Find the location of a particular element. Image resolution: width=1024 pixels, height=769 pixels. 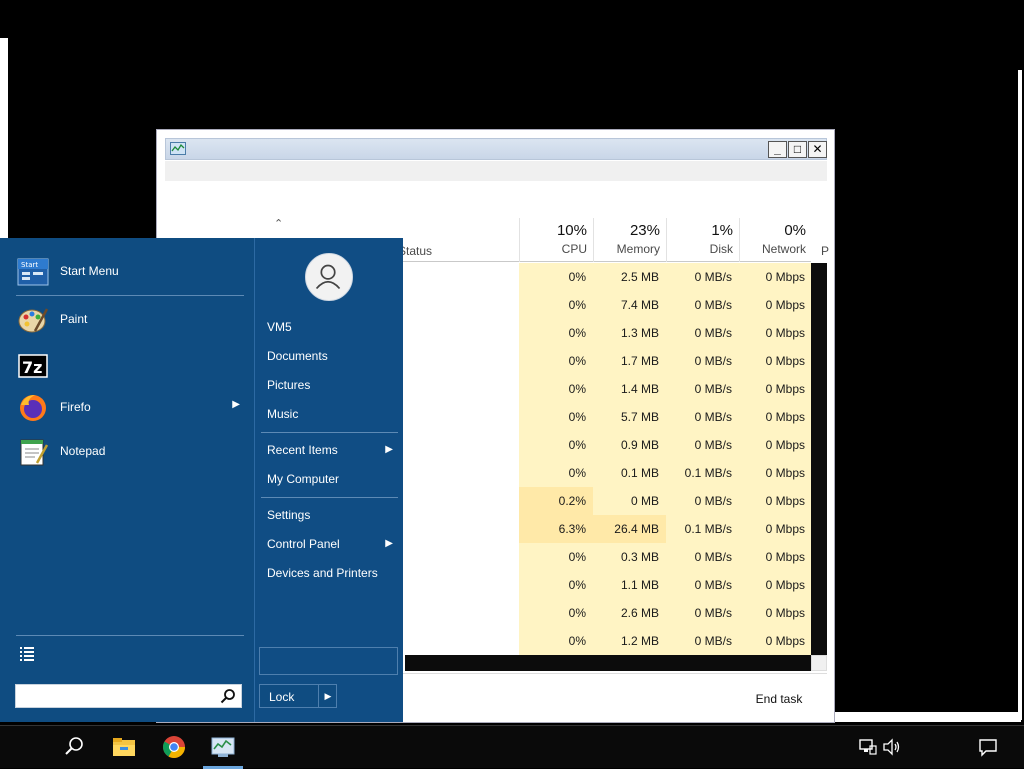

lock-options-arrow-icon: ▶ is located at coordinates (327, 696).